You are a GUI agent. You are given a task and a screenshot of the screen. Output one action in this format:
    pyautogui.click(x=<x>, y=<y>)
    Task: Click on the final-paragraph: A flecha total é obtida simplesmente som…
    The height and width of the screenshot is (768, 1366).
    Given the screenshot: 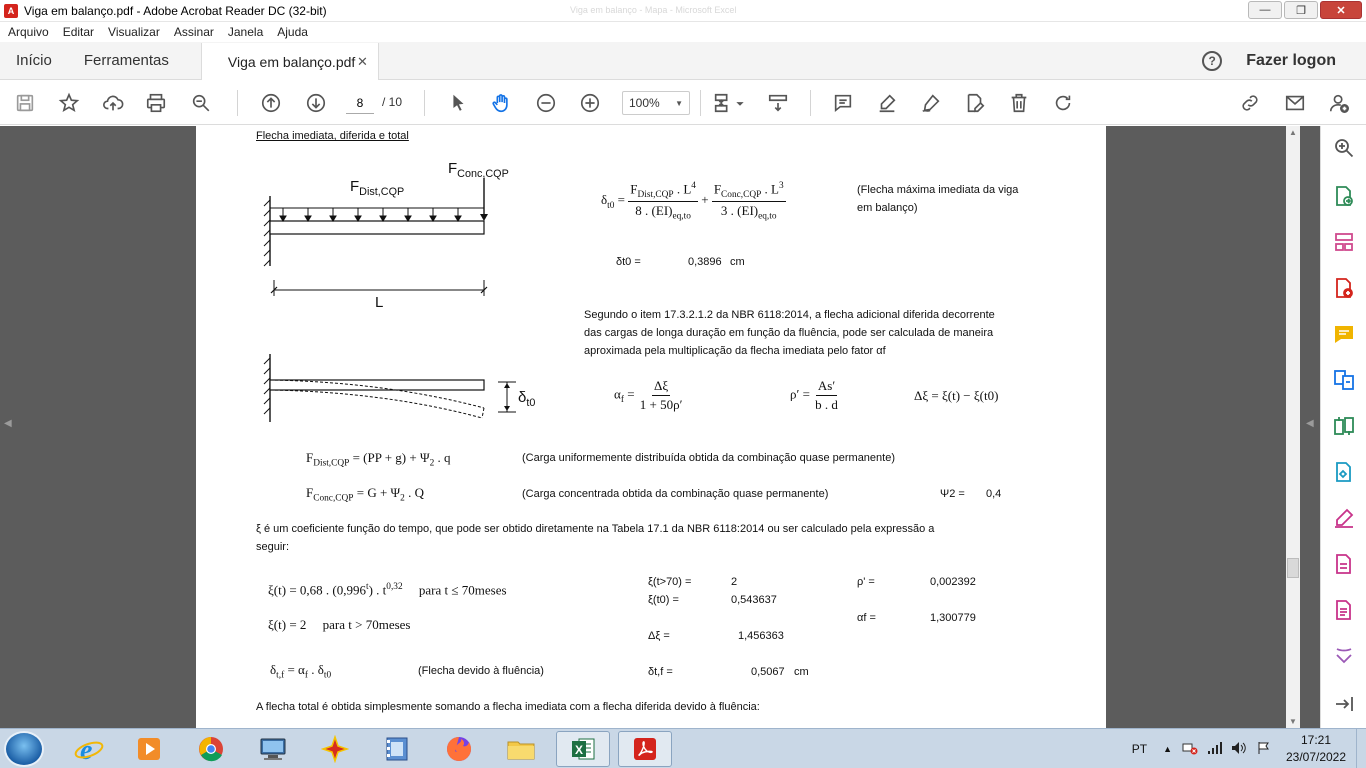 What is the action you would take?
    pyautogui.click(x=508, y=707)
    